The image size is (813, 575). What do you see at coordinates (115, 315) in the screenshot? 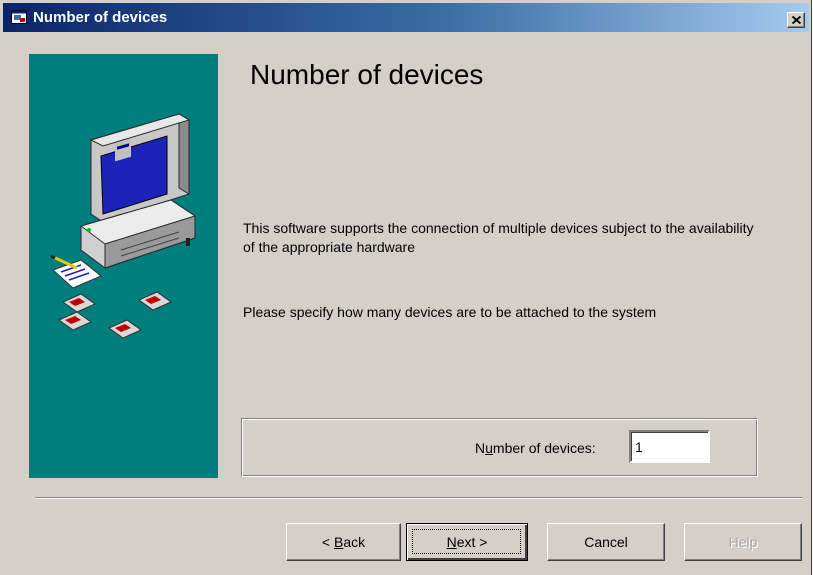
I see `floppy-icons` at bounding box center [115, 315].